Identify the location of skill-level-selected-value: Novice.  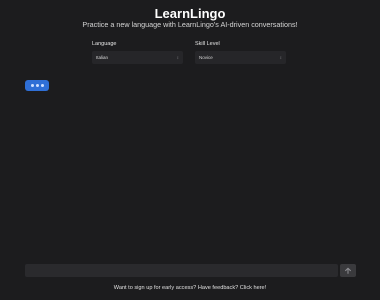
(206, 57).